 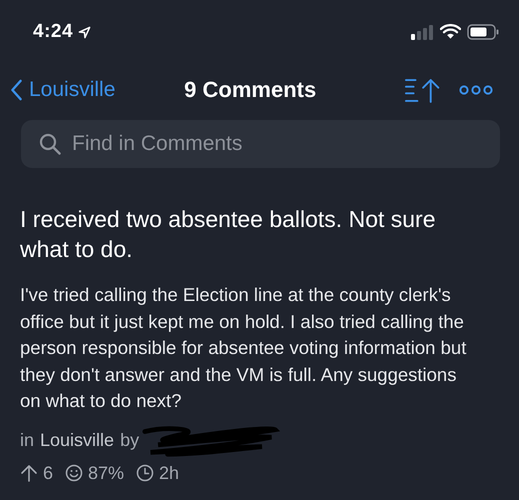 I want to click on search-field: Find in Comments, so click(x=260, y=144).